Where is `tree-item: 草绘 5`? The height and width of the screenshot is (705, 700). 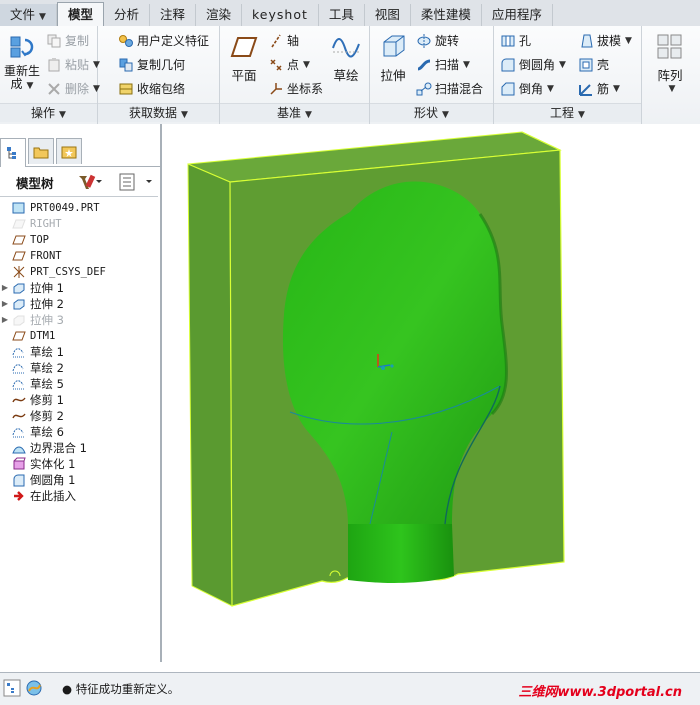
tree-item: 草绘 5 is located at coordinates (32, 384).